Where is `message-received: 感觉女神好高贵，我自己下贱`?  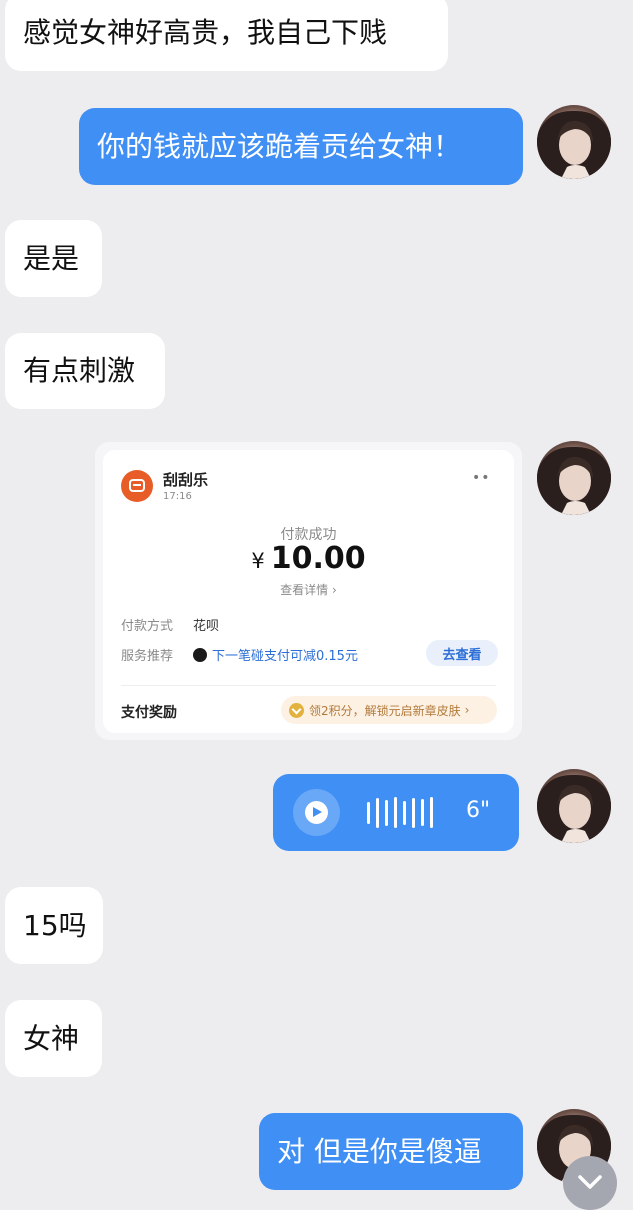 message-received: 感觉女神好高贵，我自己下贱 is located at coordinates (226, 35).